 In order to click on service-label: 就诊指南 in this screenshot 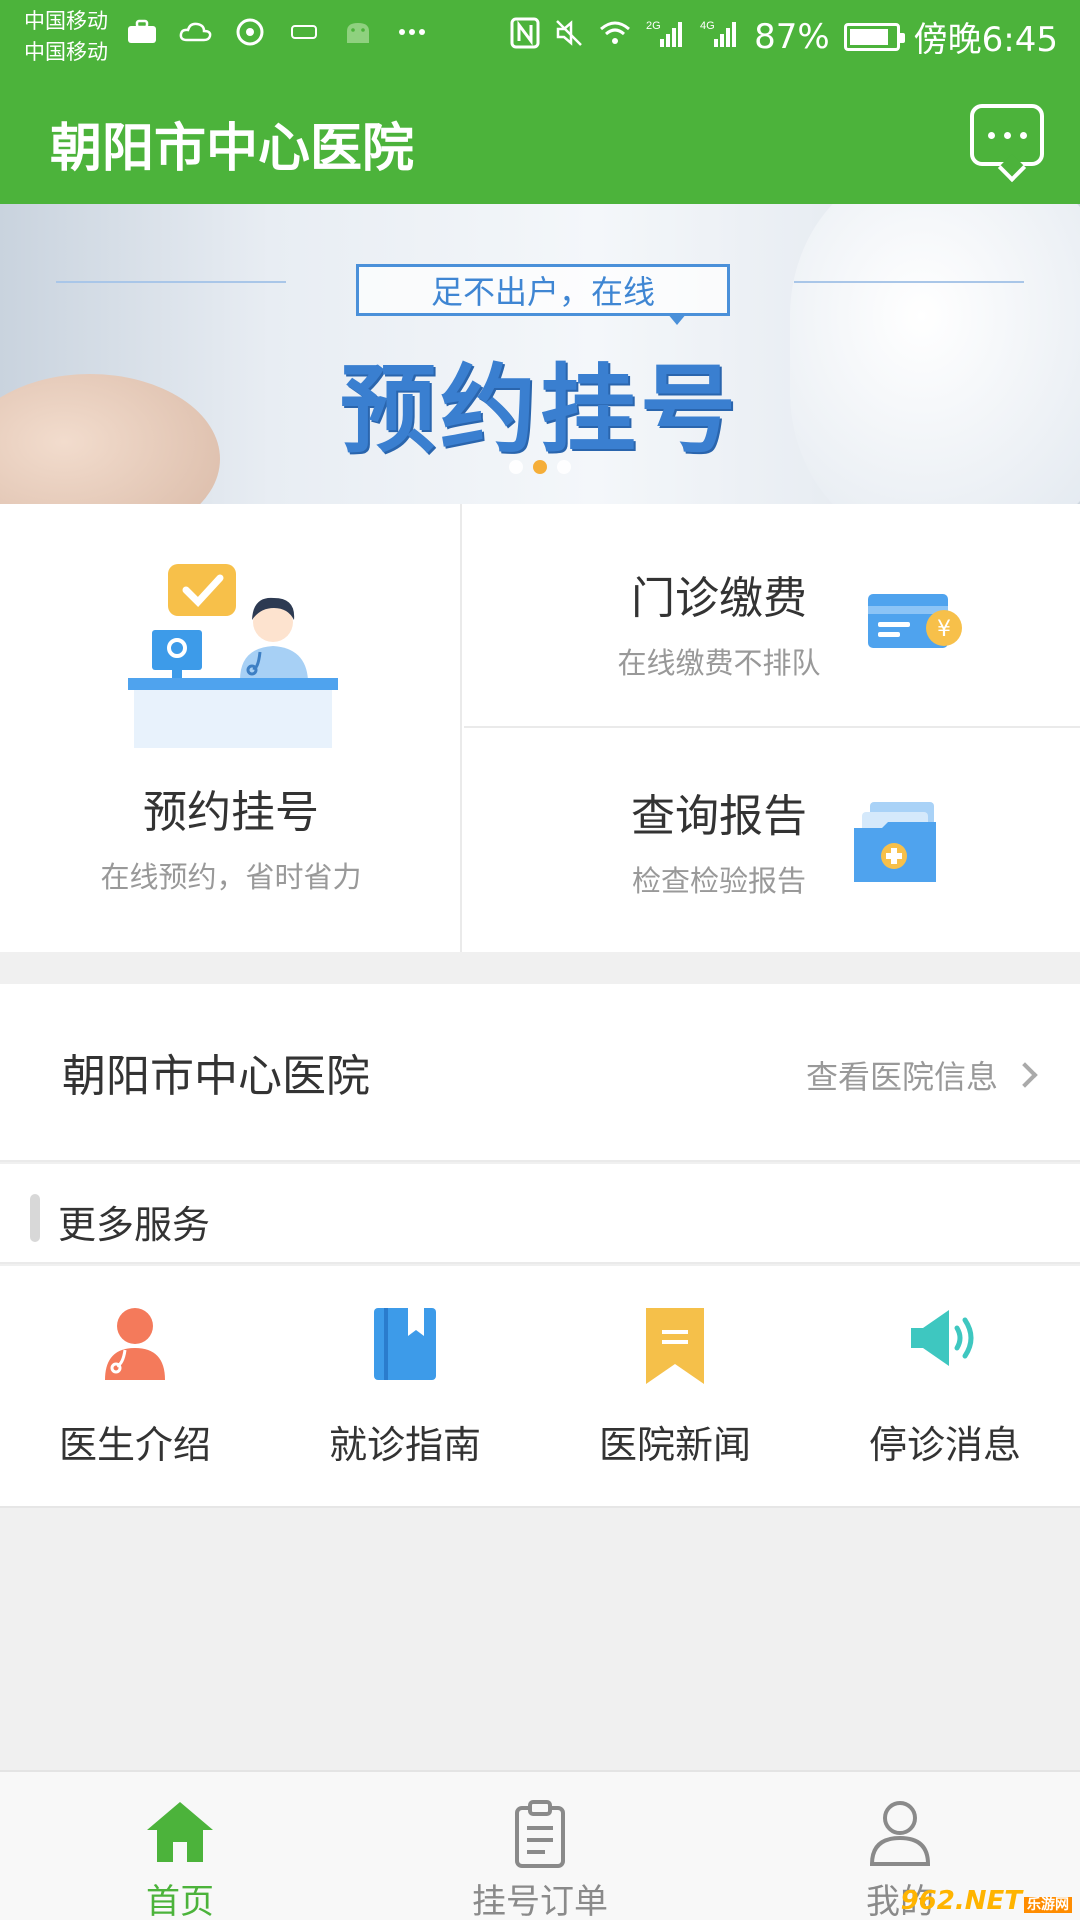, I will do `click(404, 1445)`.